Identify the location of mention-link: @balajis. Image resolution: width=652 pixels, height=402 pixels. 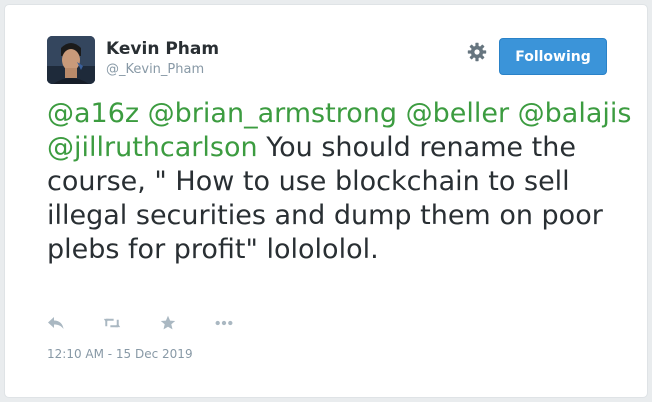
(575, 113).